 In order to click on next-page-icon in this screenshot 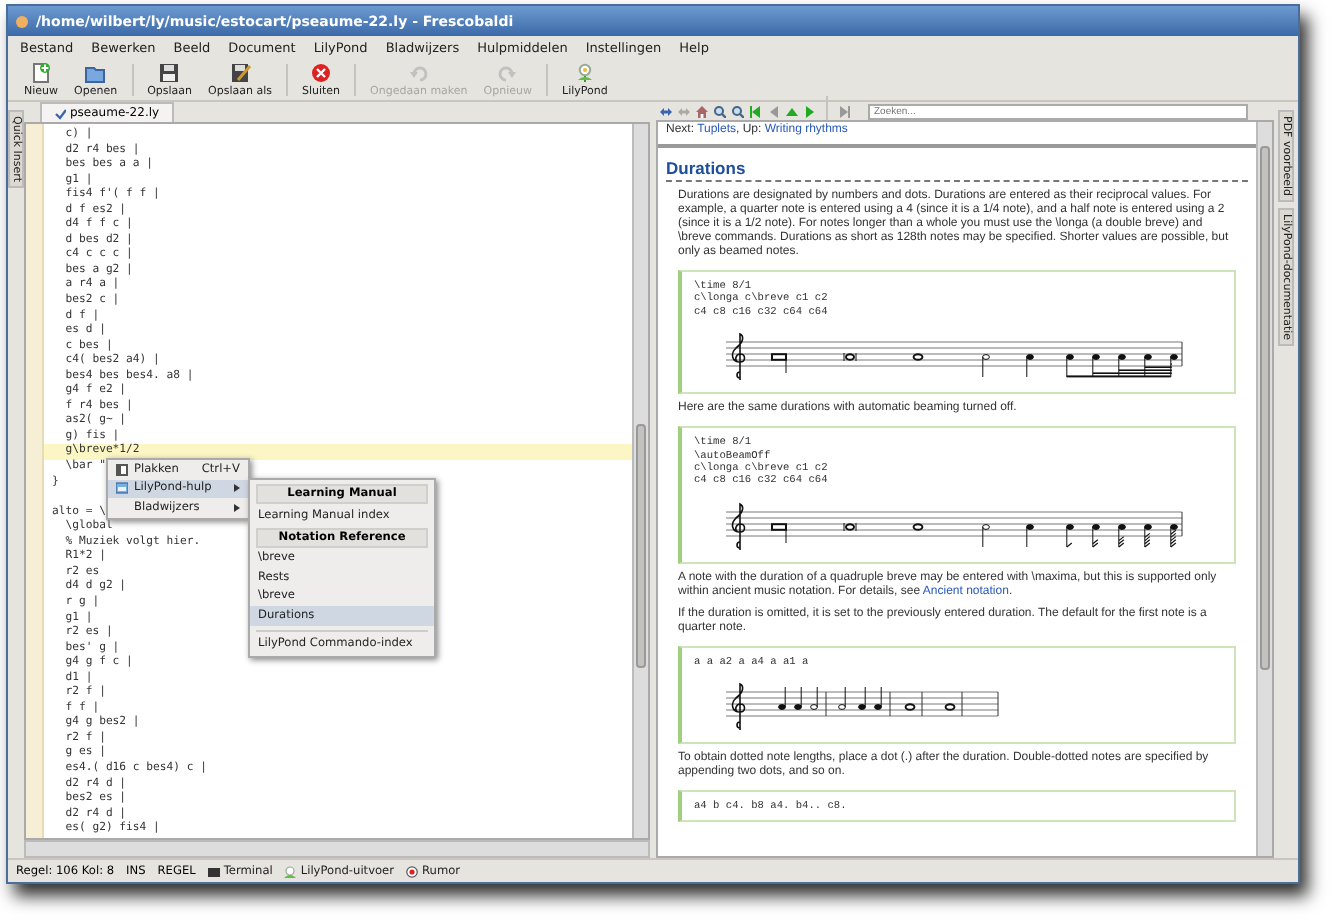, I will do `click(844, 111)`.